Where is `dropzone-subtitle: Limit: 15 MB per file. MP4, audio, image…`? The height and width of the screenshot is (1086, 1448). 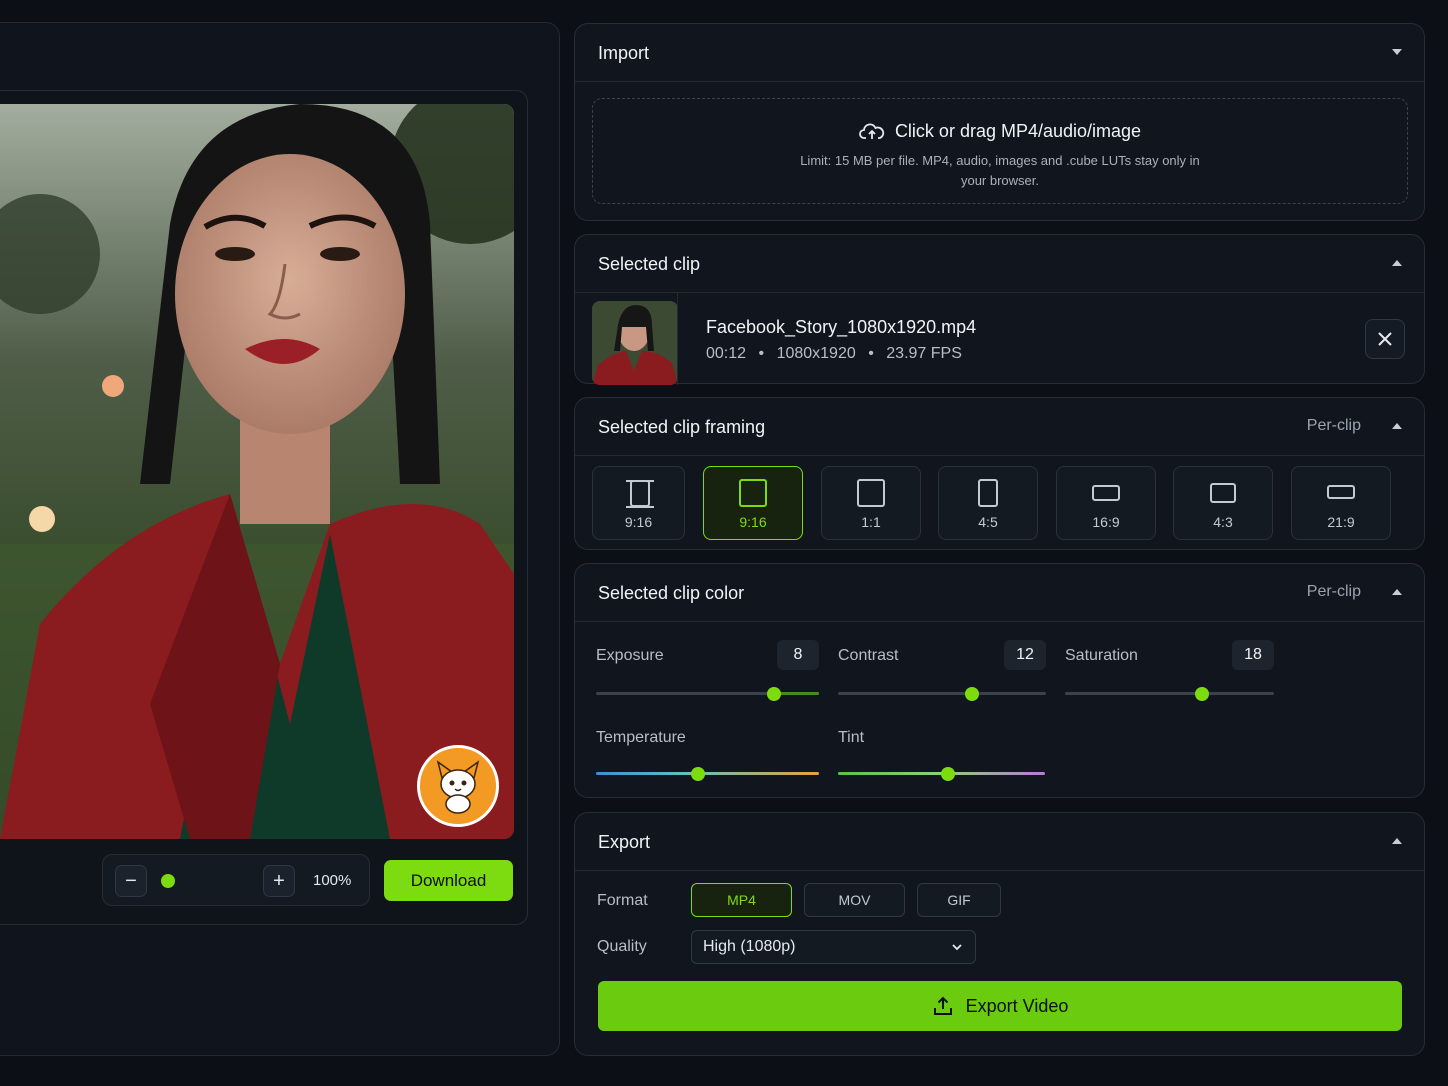
dropzone-subtitle: Limit: 15 MB per file. MP4, audio, image… is located at coordinates (1000, 170).